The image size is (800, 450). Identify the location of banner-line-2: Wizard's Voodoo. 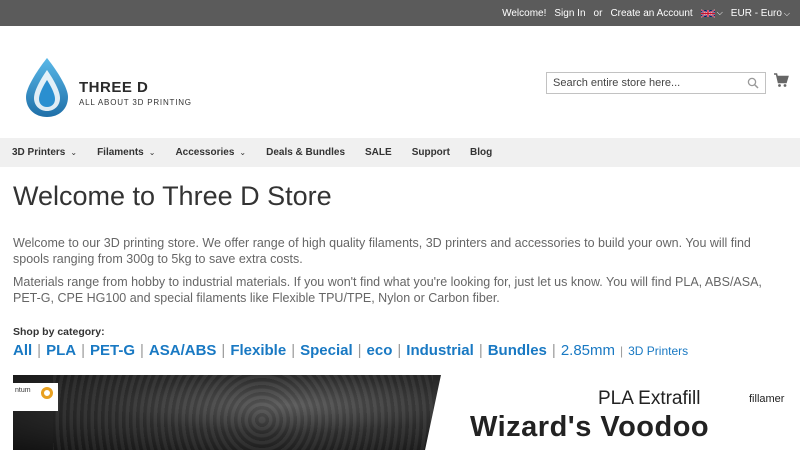
(590, 427).